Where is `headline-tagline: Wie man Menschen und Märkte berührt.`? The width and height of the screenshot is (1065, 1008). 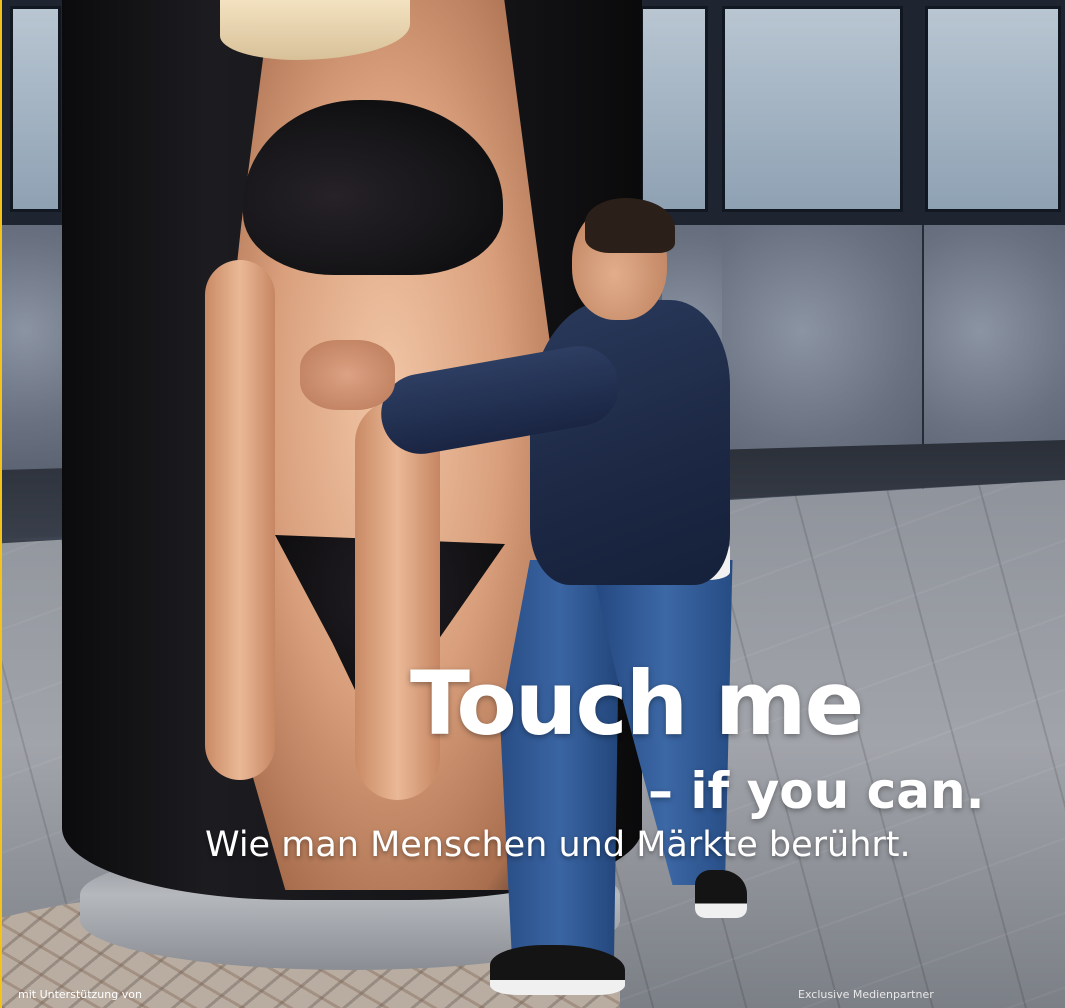
headline-tagline: Wie man Menschen und Märkte berührt. is located at coordinates (558, 845).